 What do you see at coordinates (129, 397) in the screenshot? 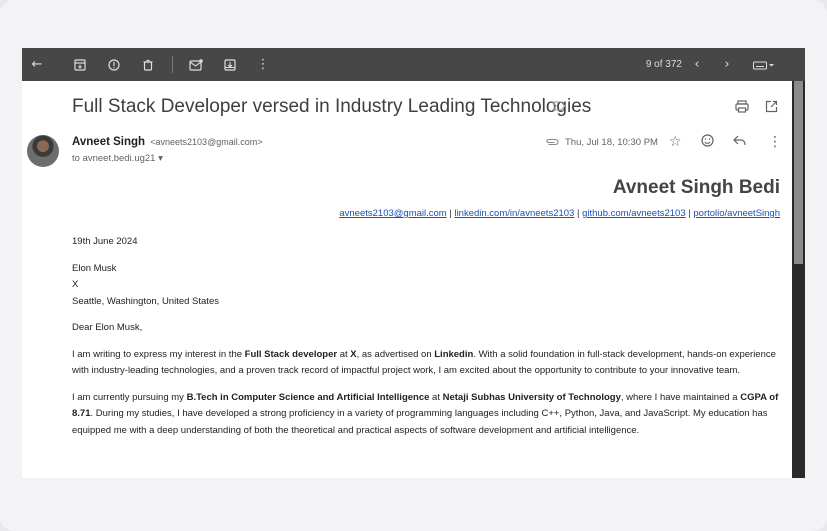
I see `text: I am currently pursuing my` at bounding box center [129, 397].